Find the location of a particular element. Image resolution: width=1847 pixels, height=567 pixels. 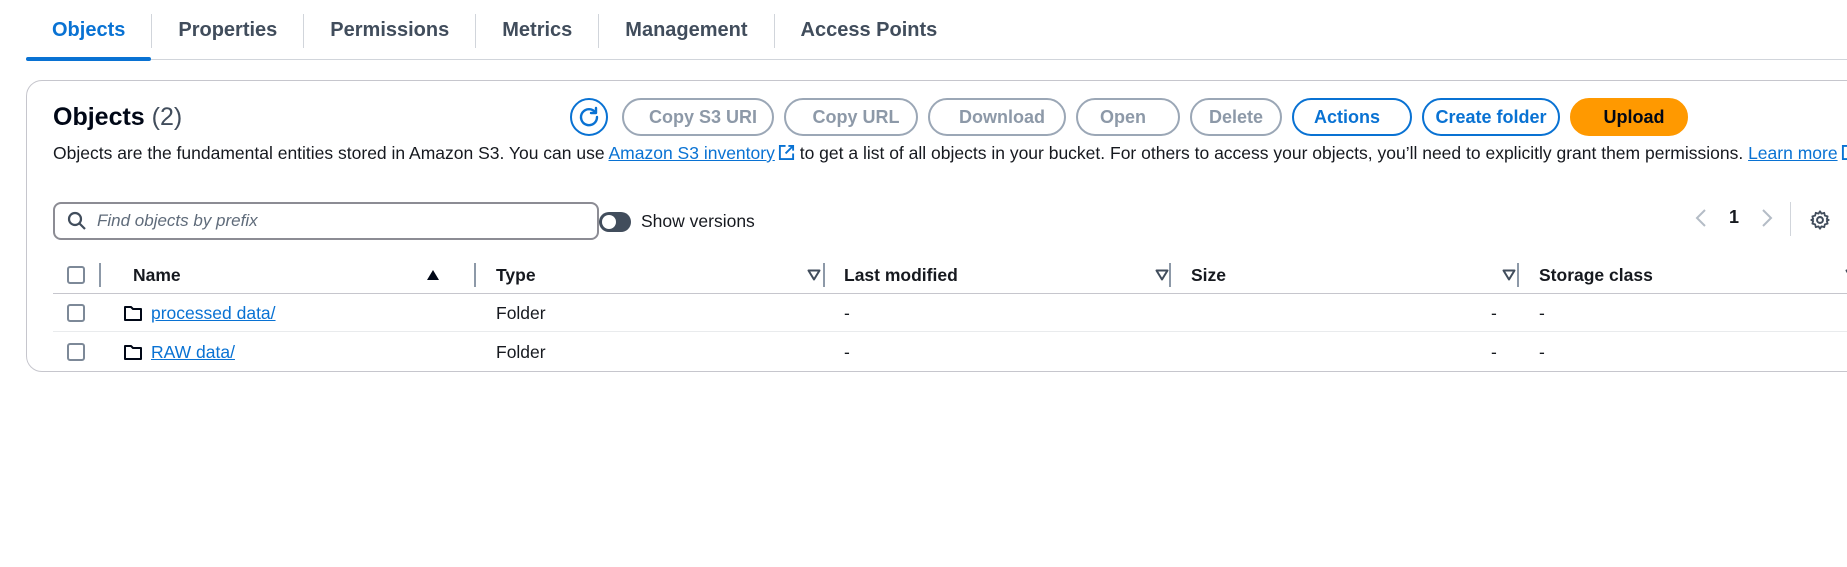

column-header-size: Size is located at coordinates (1353, 275).